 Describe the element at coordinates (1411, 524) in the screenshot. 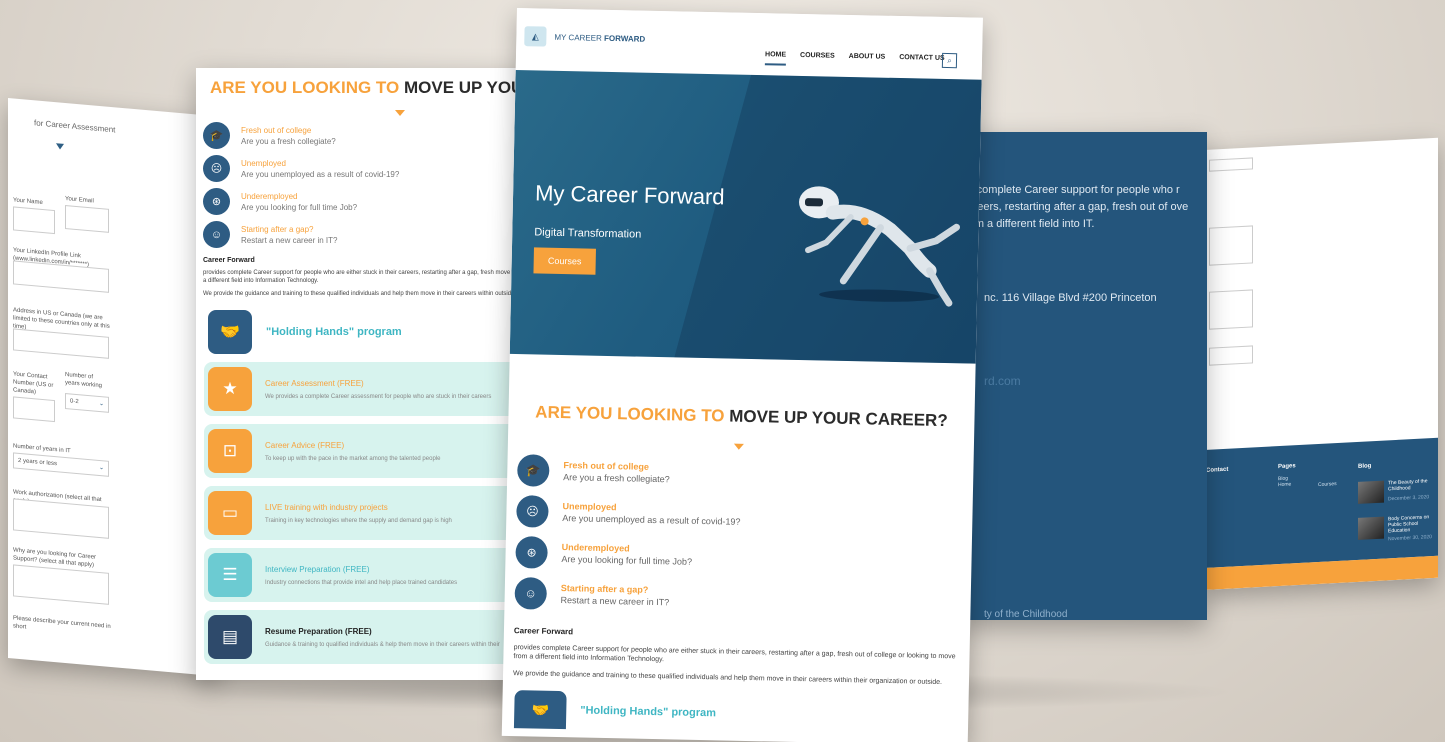

I see `blog-post-title: Body Concerns on Public School Education` at that location.